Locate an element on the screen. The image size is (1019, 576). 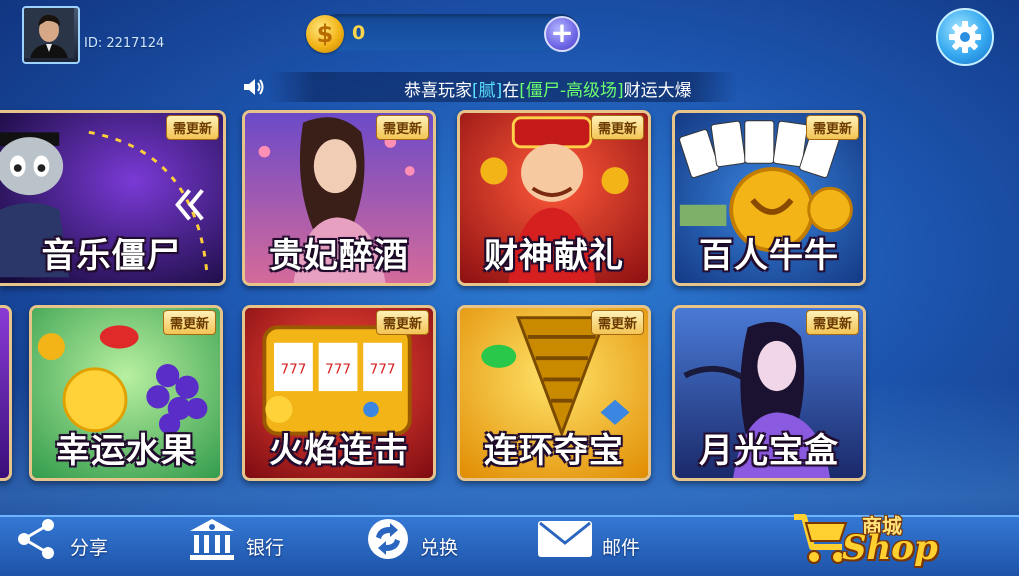
mail-icon is located at coordinates (565, 539).